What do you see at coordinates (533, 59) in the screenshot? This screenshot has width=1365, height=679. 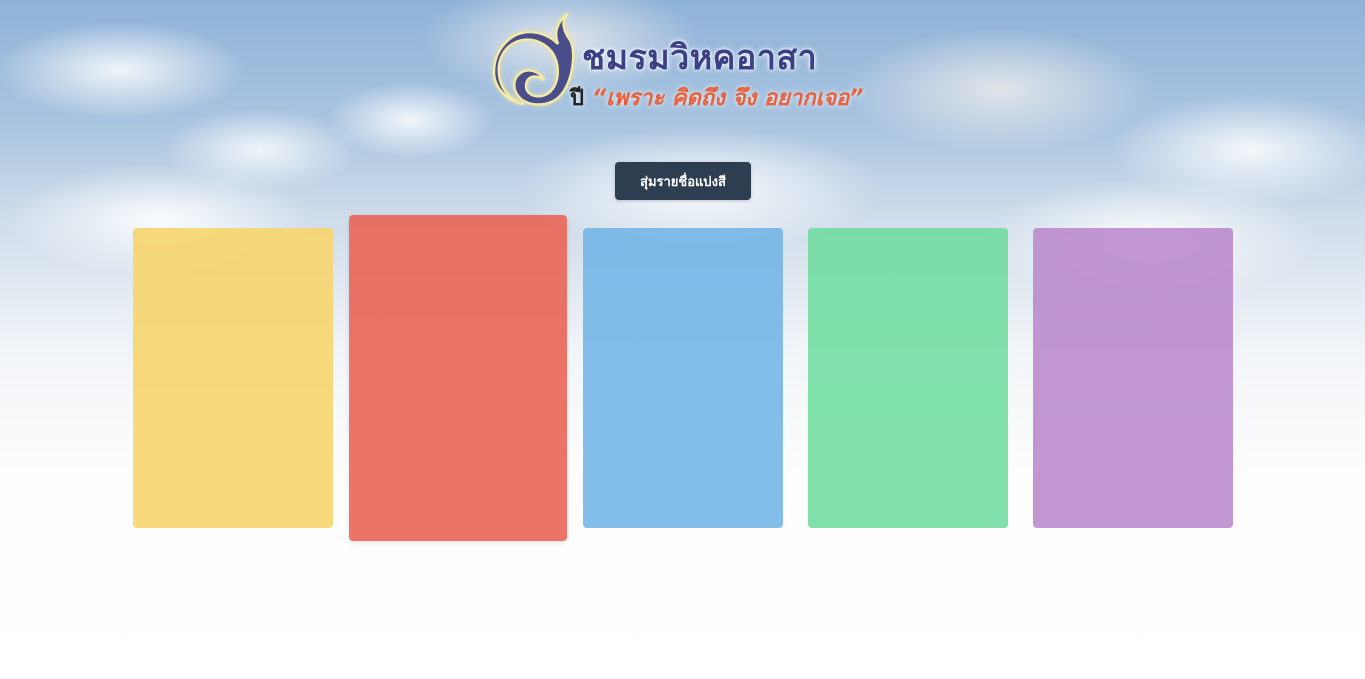 I see `thai-numeral-eight-logo-icon` at bounding box center [533, 59].